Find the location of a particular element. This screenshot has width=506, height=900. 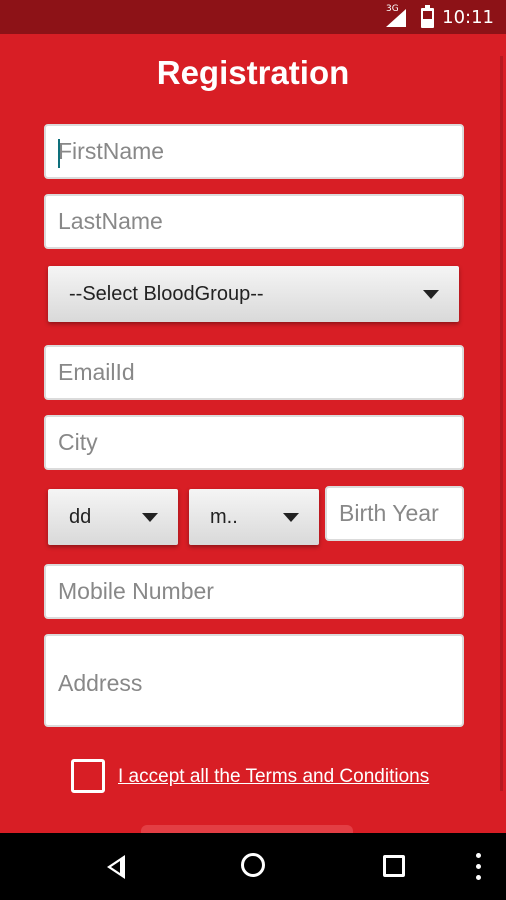

register-button is located at coordinates (247, 829).